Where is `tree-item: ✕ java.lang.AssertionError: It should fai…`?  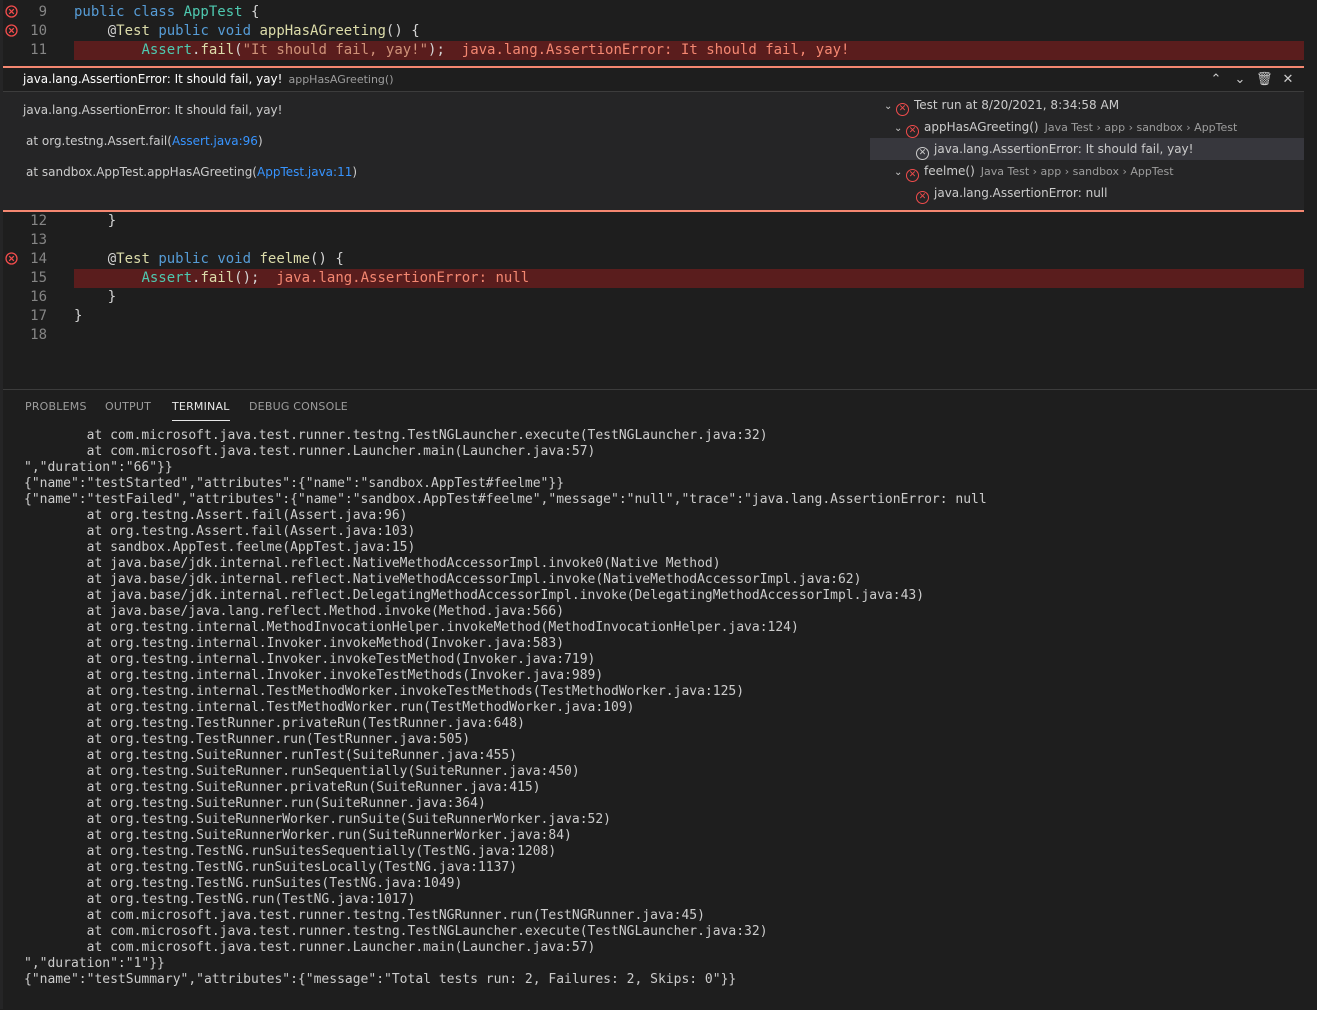 tree-item: ✕ java.lang.AssertionError: It should fai… is located at coordinates (1087, 149).